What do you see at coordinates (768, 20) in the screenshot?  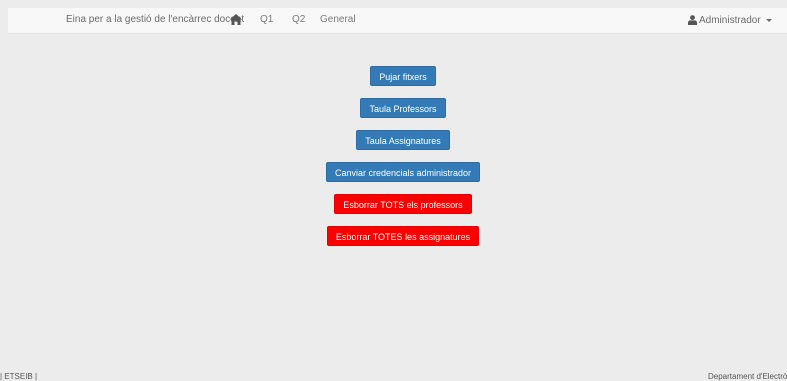 I see `caret-down-icon` at bounding box center [768, 20].